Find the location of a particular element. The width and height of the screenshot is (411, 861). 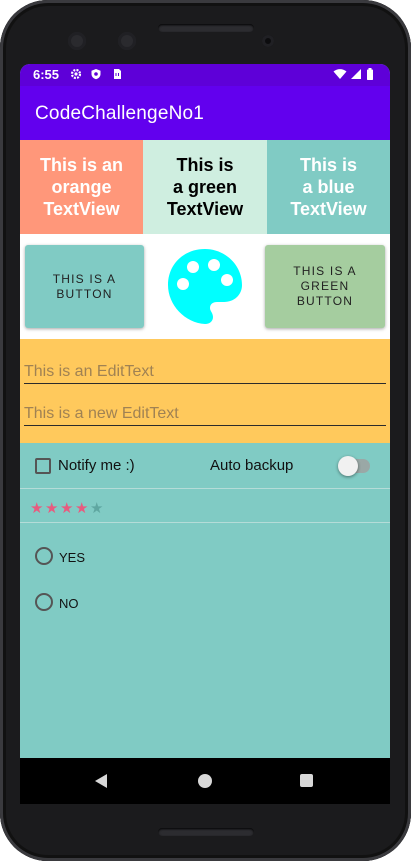

rating-bar: ★ ★ ★ ★ ★ is located at coordinates (67, 508).